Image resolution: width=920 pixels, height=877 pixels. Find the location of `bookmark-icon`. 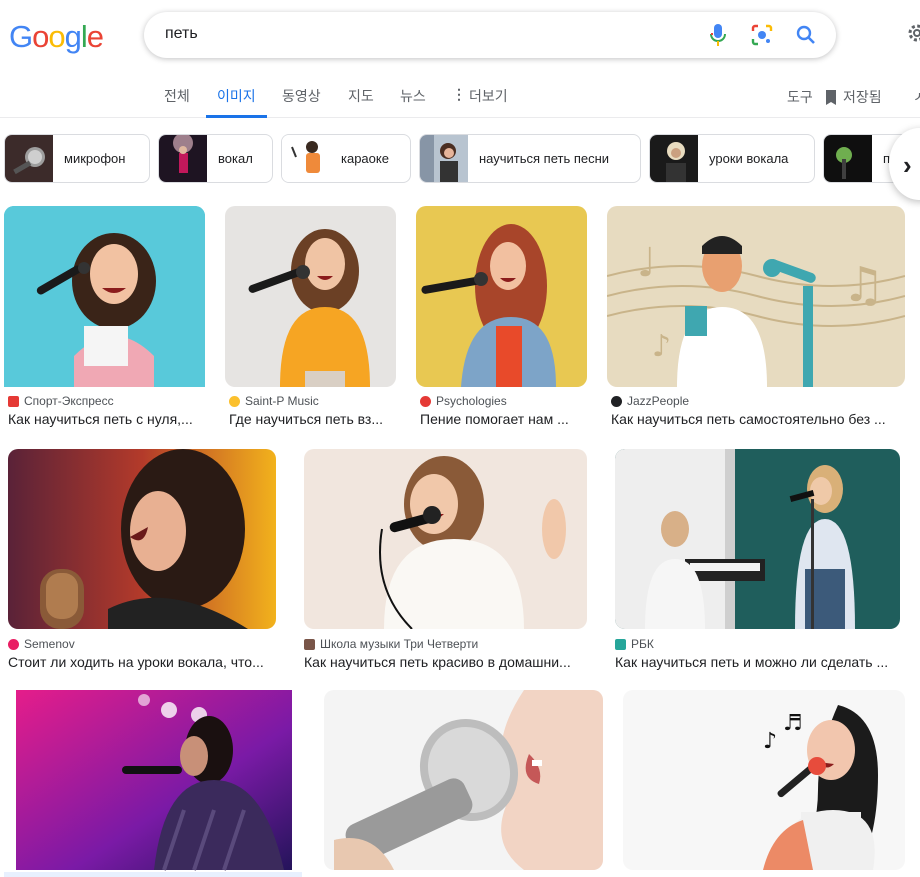

bookmark-icon is located at coordinates (831, 97).